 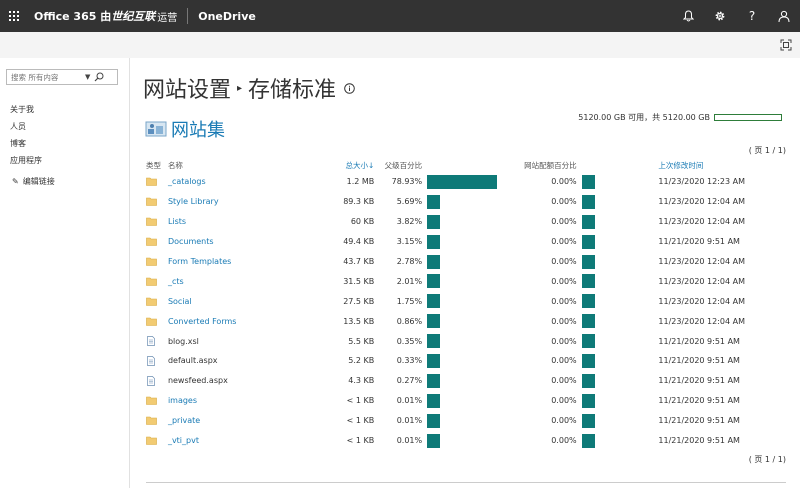 I want to click on quota-text: 5120.00 GB 可用，共 5120.00 GB, so click(x=644, y=117).